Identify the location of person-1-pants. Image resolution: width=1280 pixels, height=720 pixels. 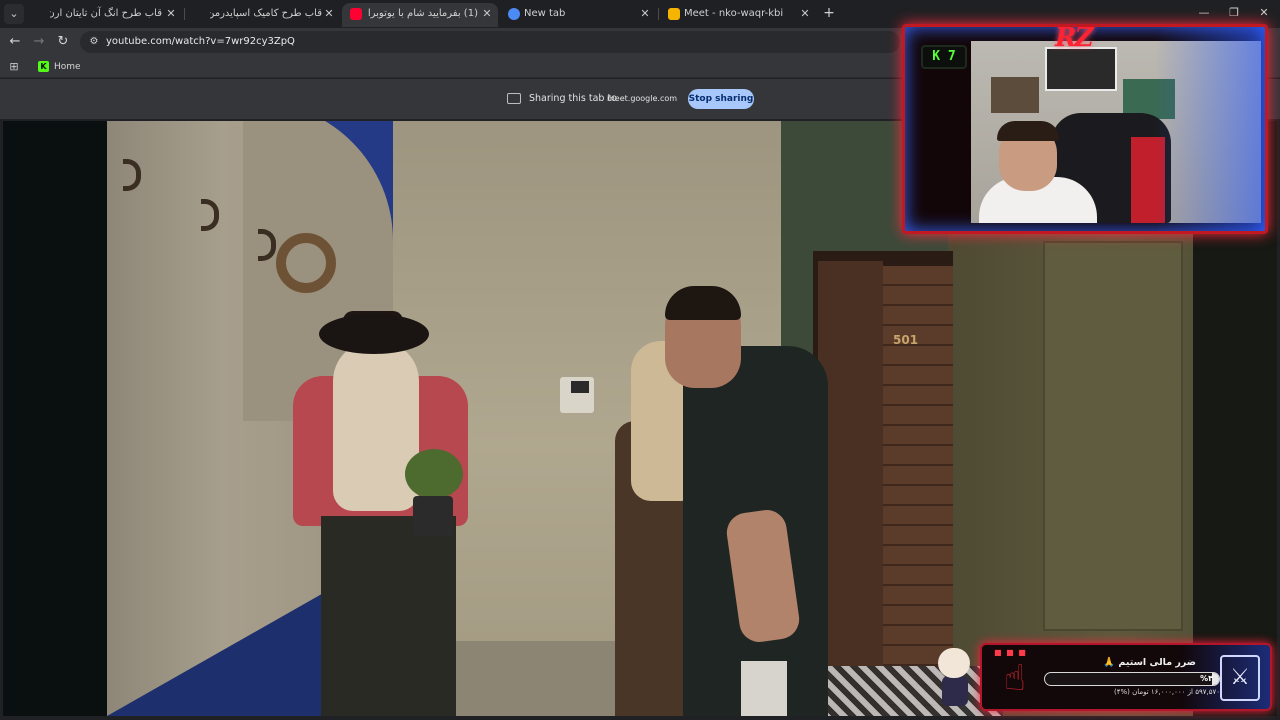
(388, 616).